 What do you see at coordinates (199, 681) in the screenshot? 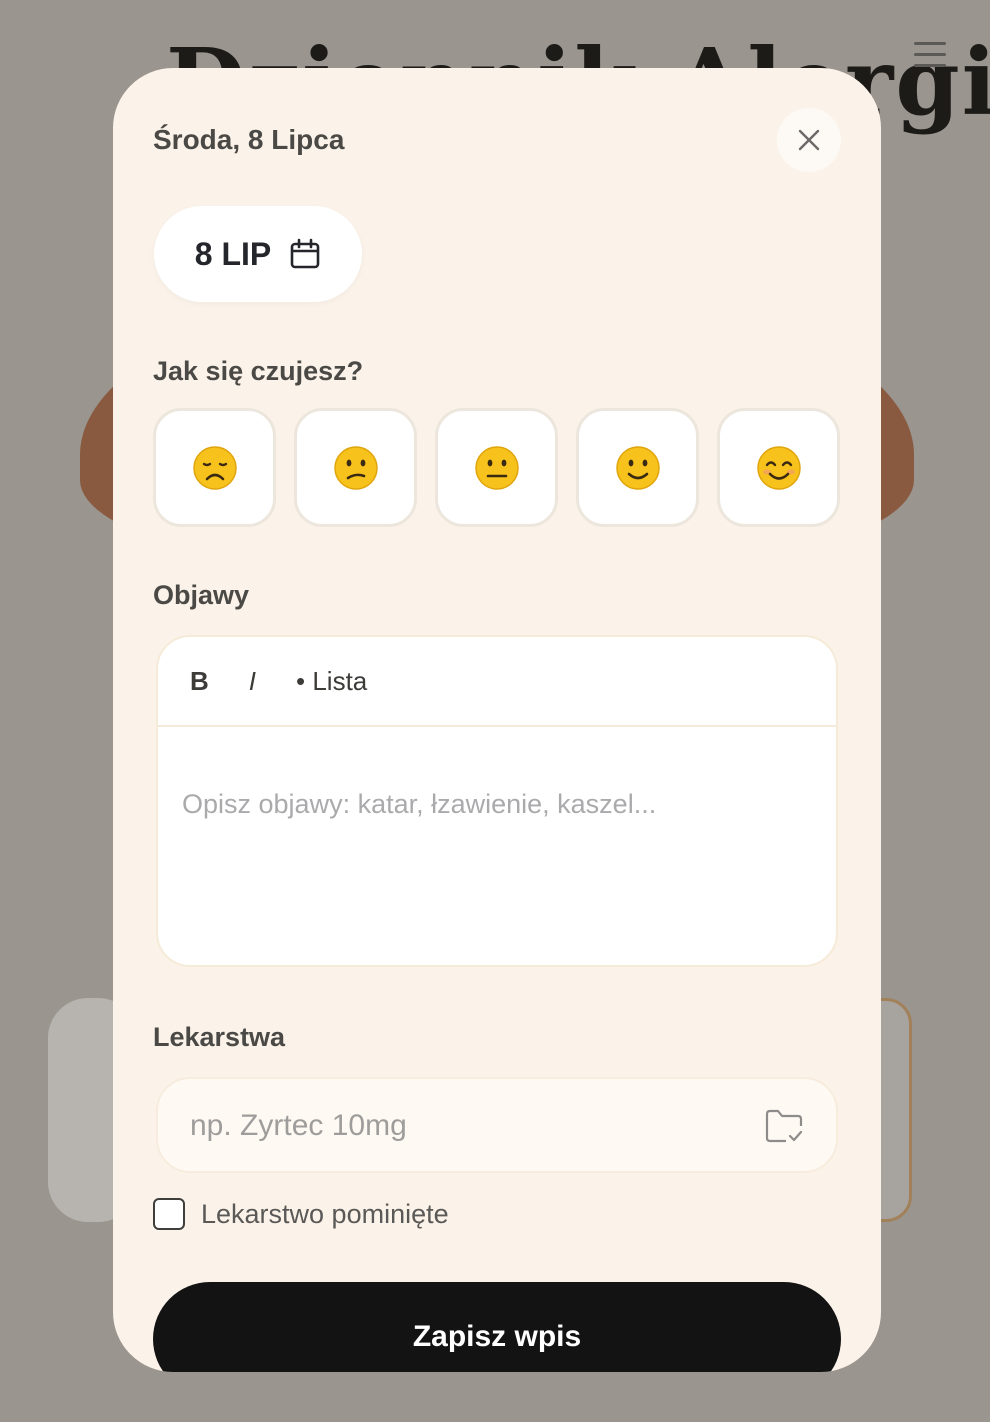
I see `bold-button: B` at bounding box center [199, 681].